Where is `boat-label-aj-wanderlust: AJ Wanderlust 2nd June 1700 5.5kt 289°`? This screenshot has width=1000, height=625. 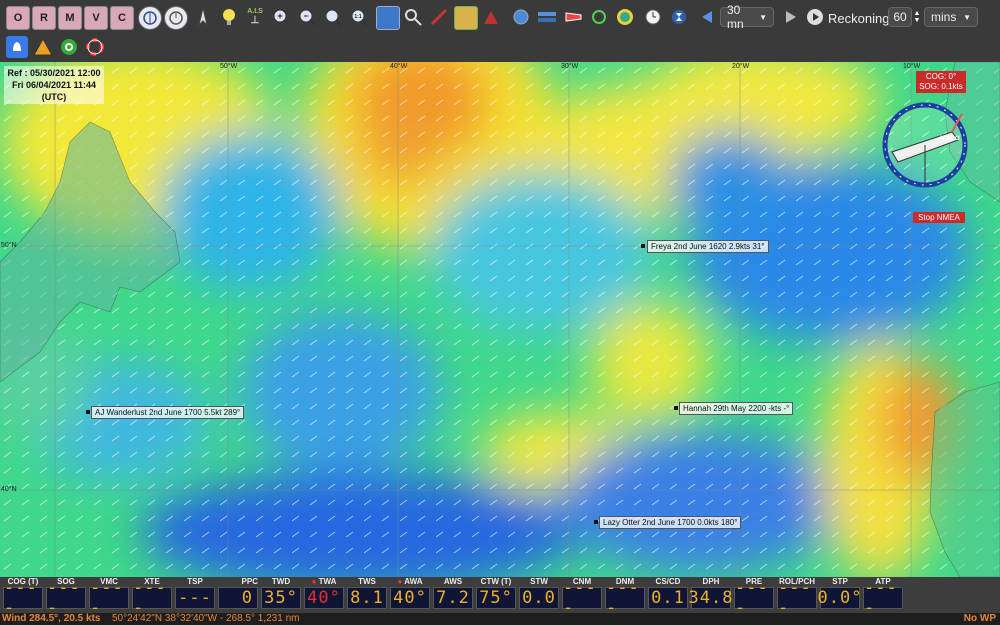
boat-label-aj-wanderlust: AJ Wanderlust 2nd June 1700 5.5kt 289° is located at coordinates (168, 412).